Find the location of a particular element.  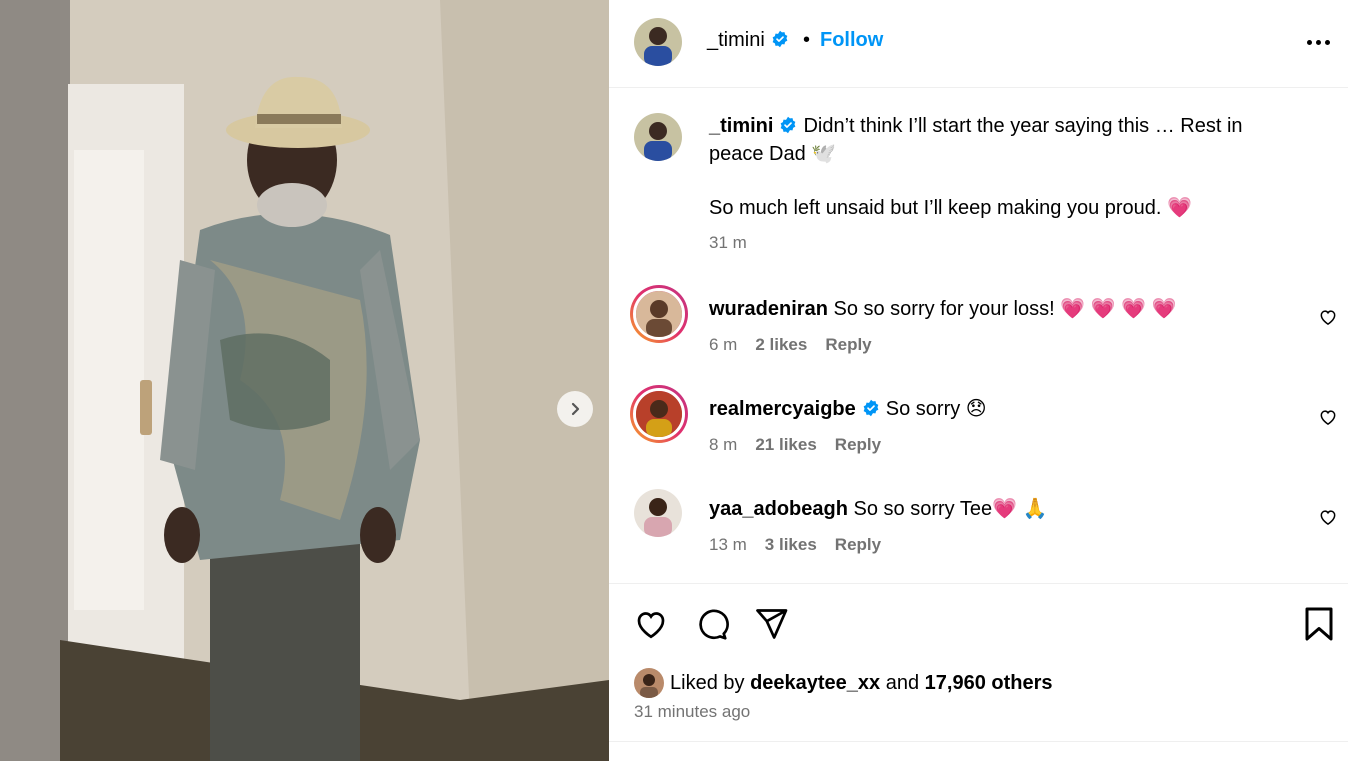

comment-likes: 21 likes is located at coordinates (785, 445).